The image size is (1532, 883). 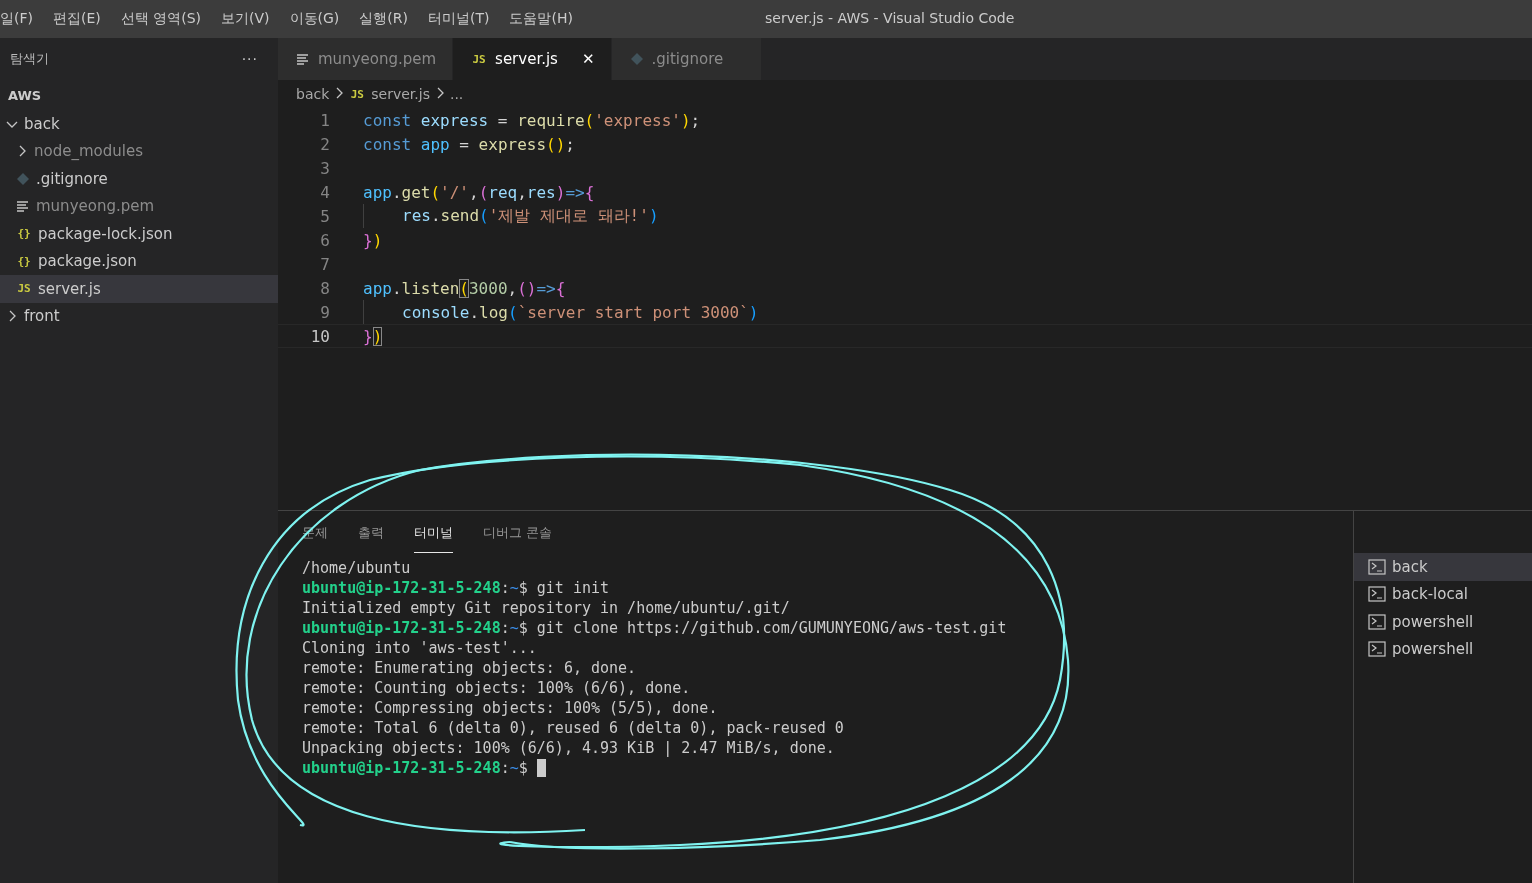 What do you see at coordinates (532, 59) in the screenshot?
I see `editor-tab: JS server.js ✕` at bounding box center [532, 59].